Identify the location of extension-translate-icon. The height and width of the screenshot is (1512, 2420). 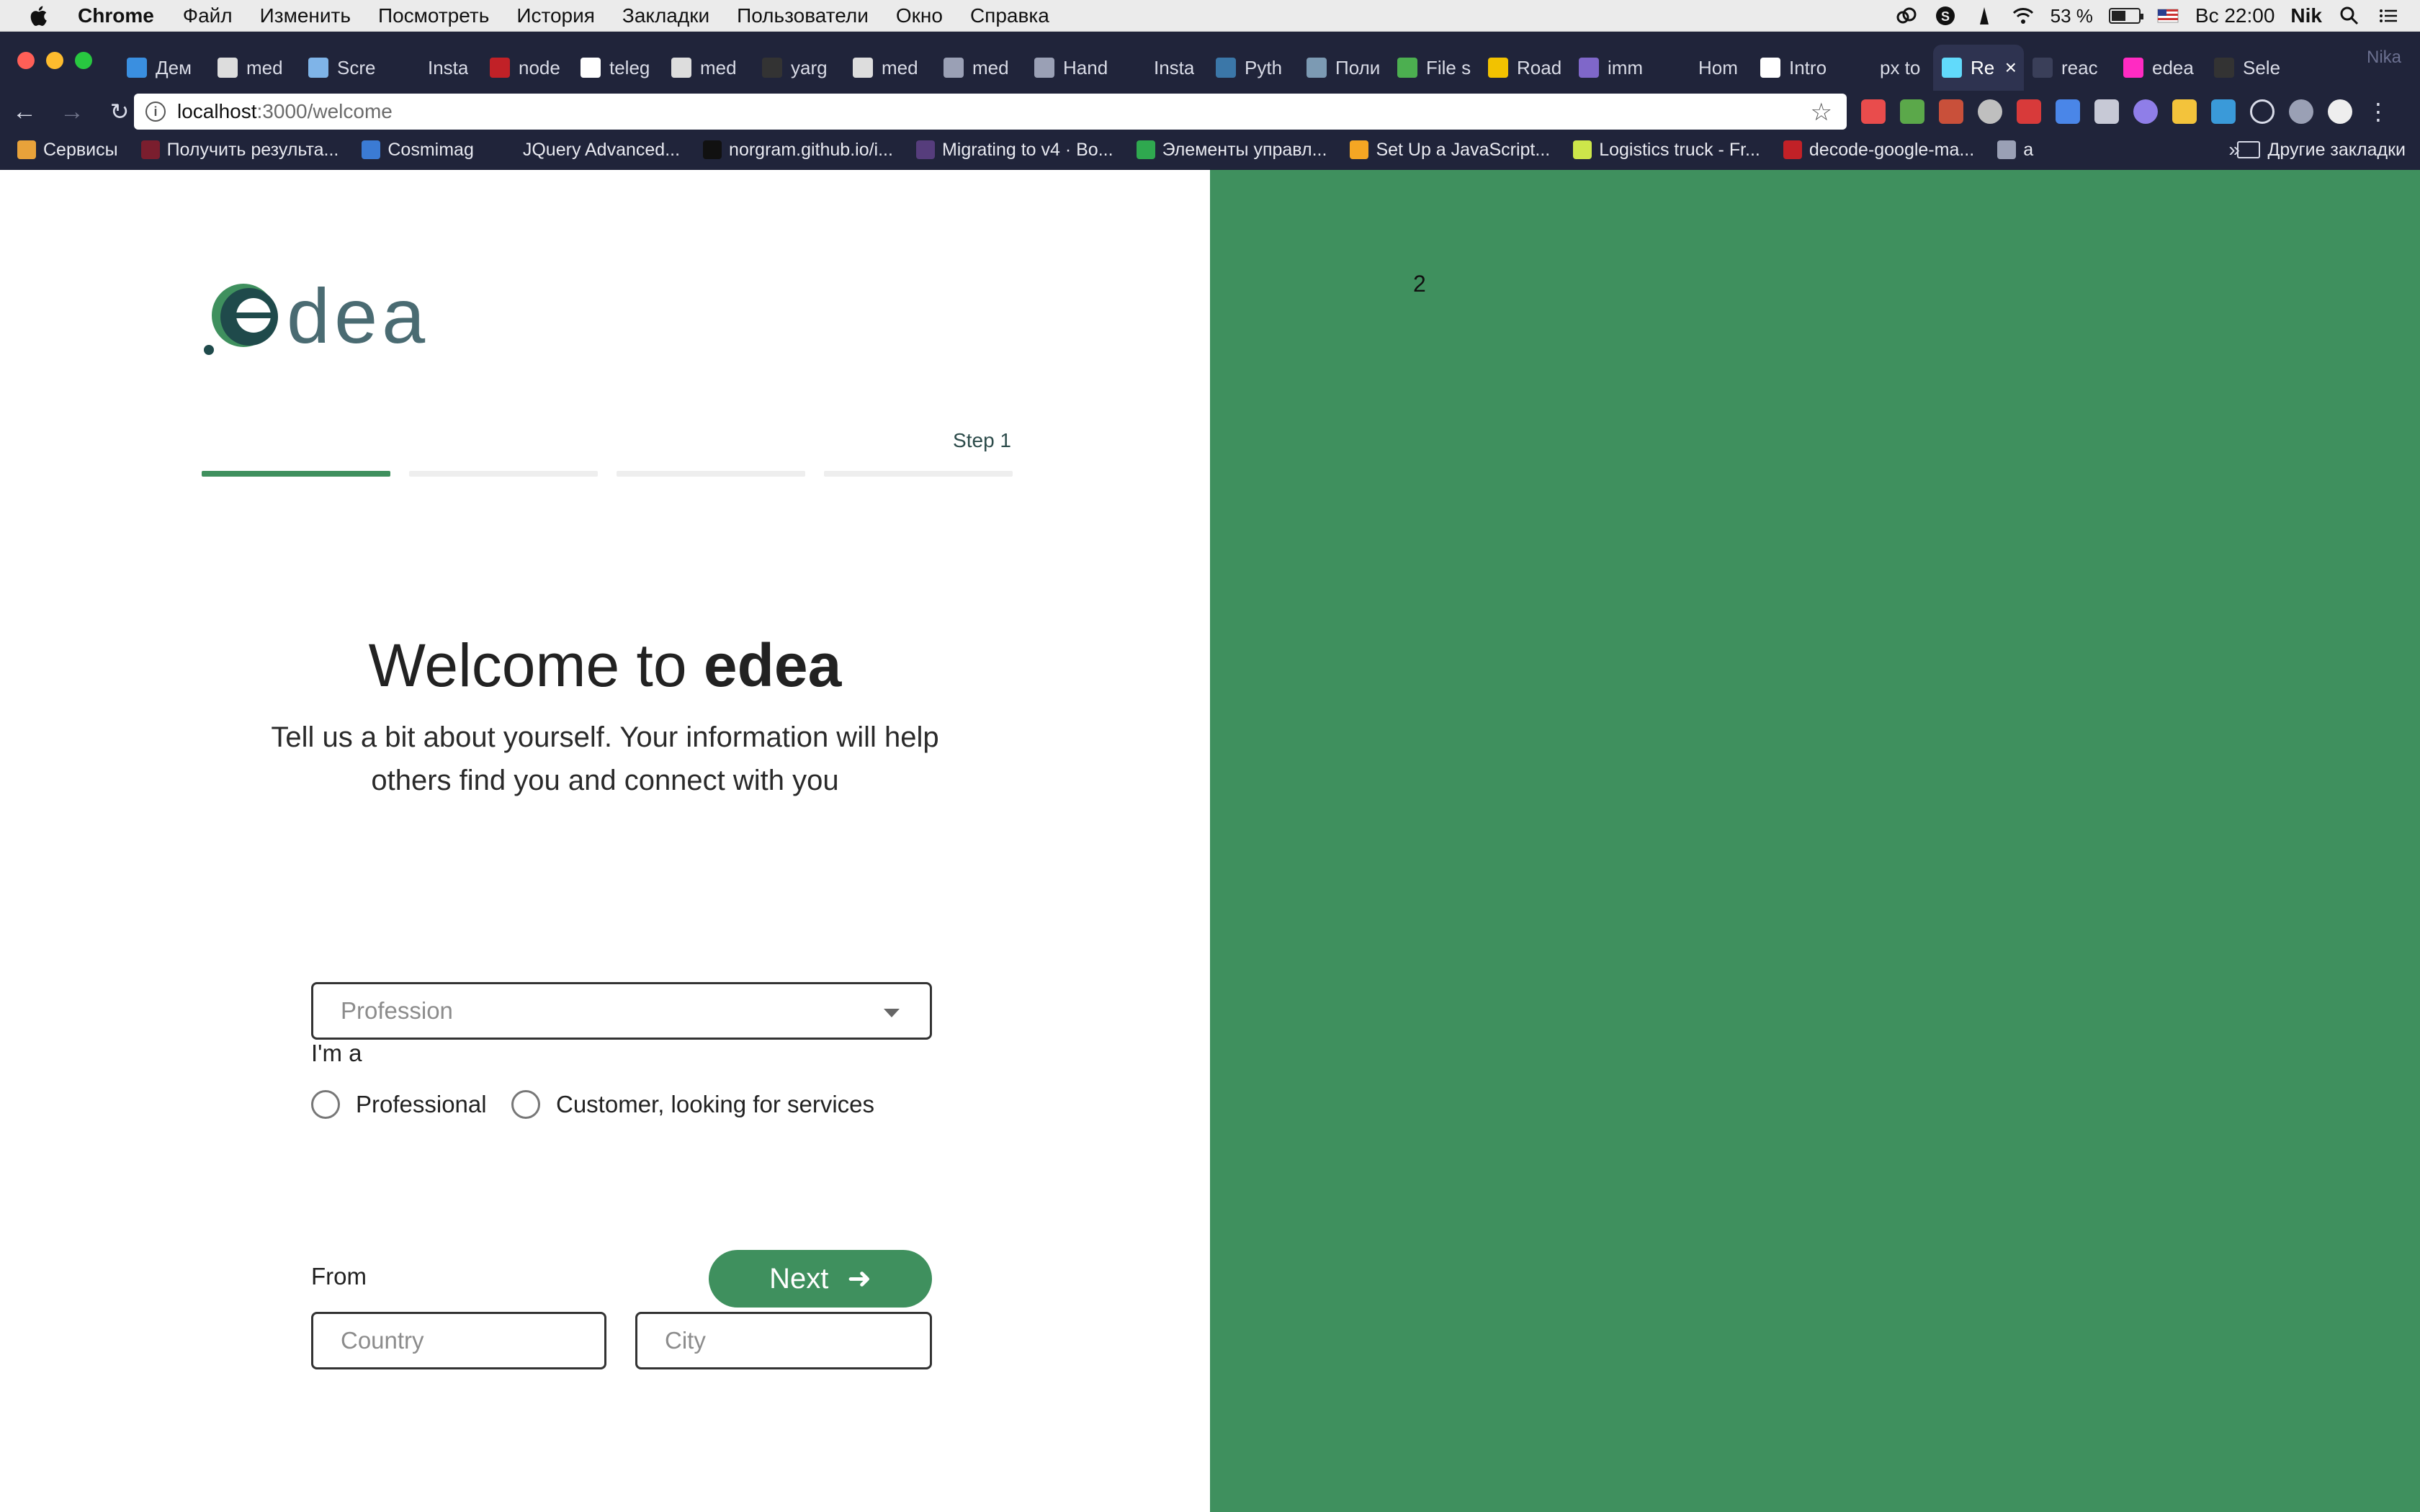
(2068, 111).